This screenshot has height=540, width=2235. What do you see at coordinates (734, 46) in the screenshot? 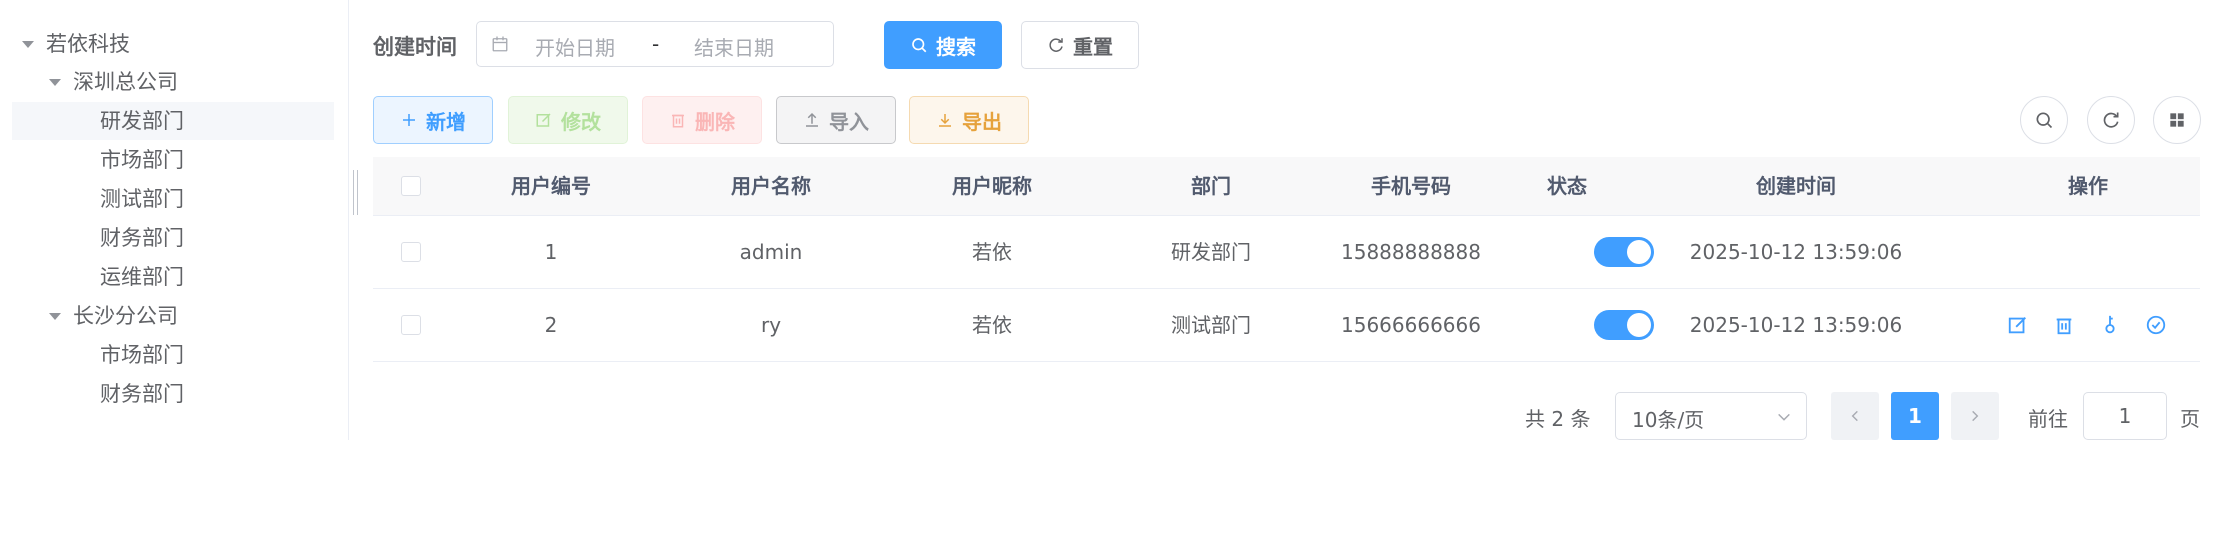
I see `end-date-input: 结束日期` at bounding box center [734, 46].